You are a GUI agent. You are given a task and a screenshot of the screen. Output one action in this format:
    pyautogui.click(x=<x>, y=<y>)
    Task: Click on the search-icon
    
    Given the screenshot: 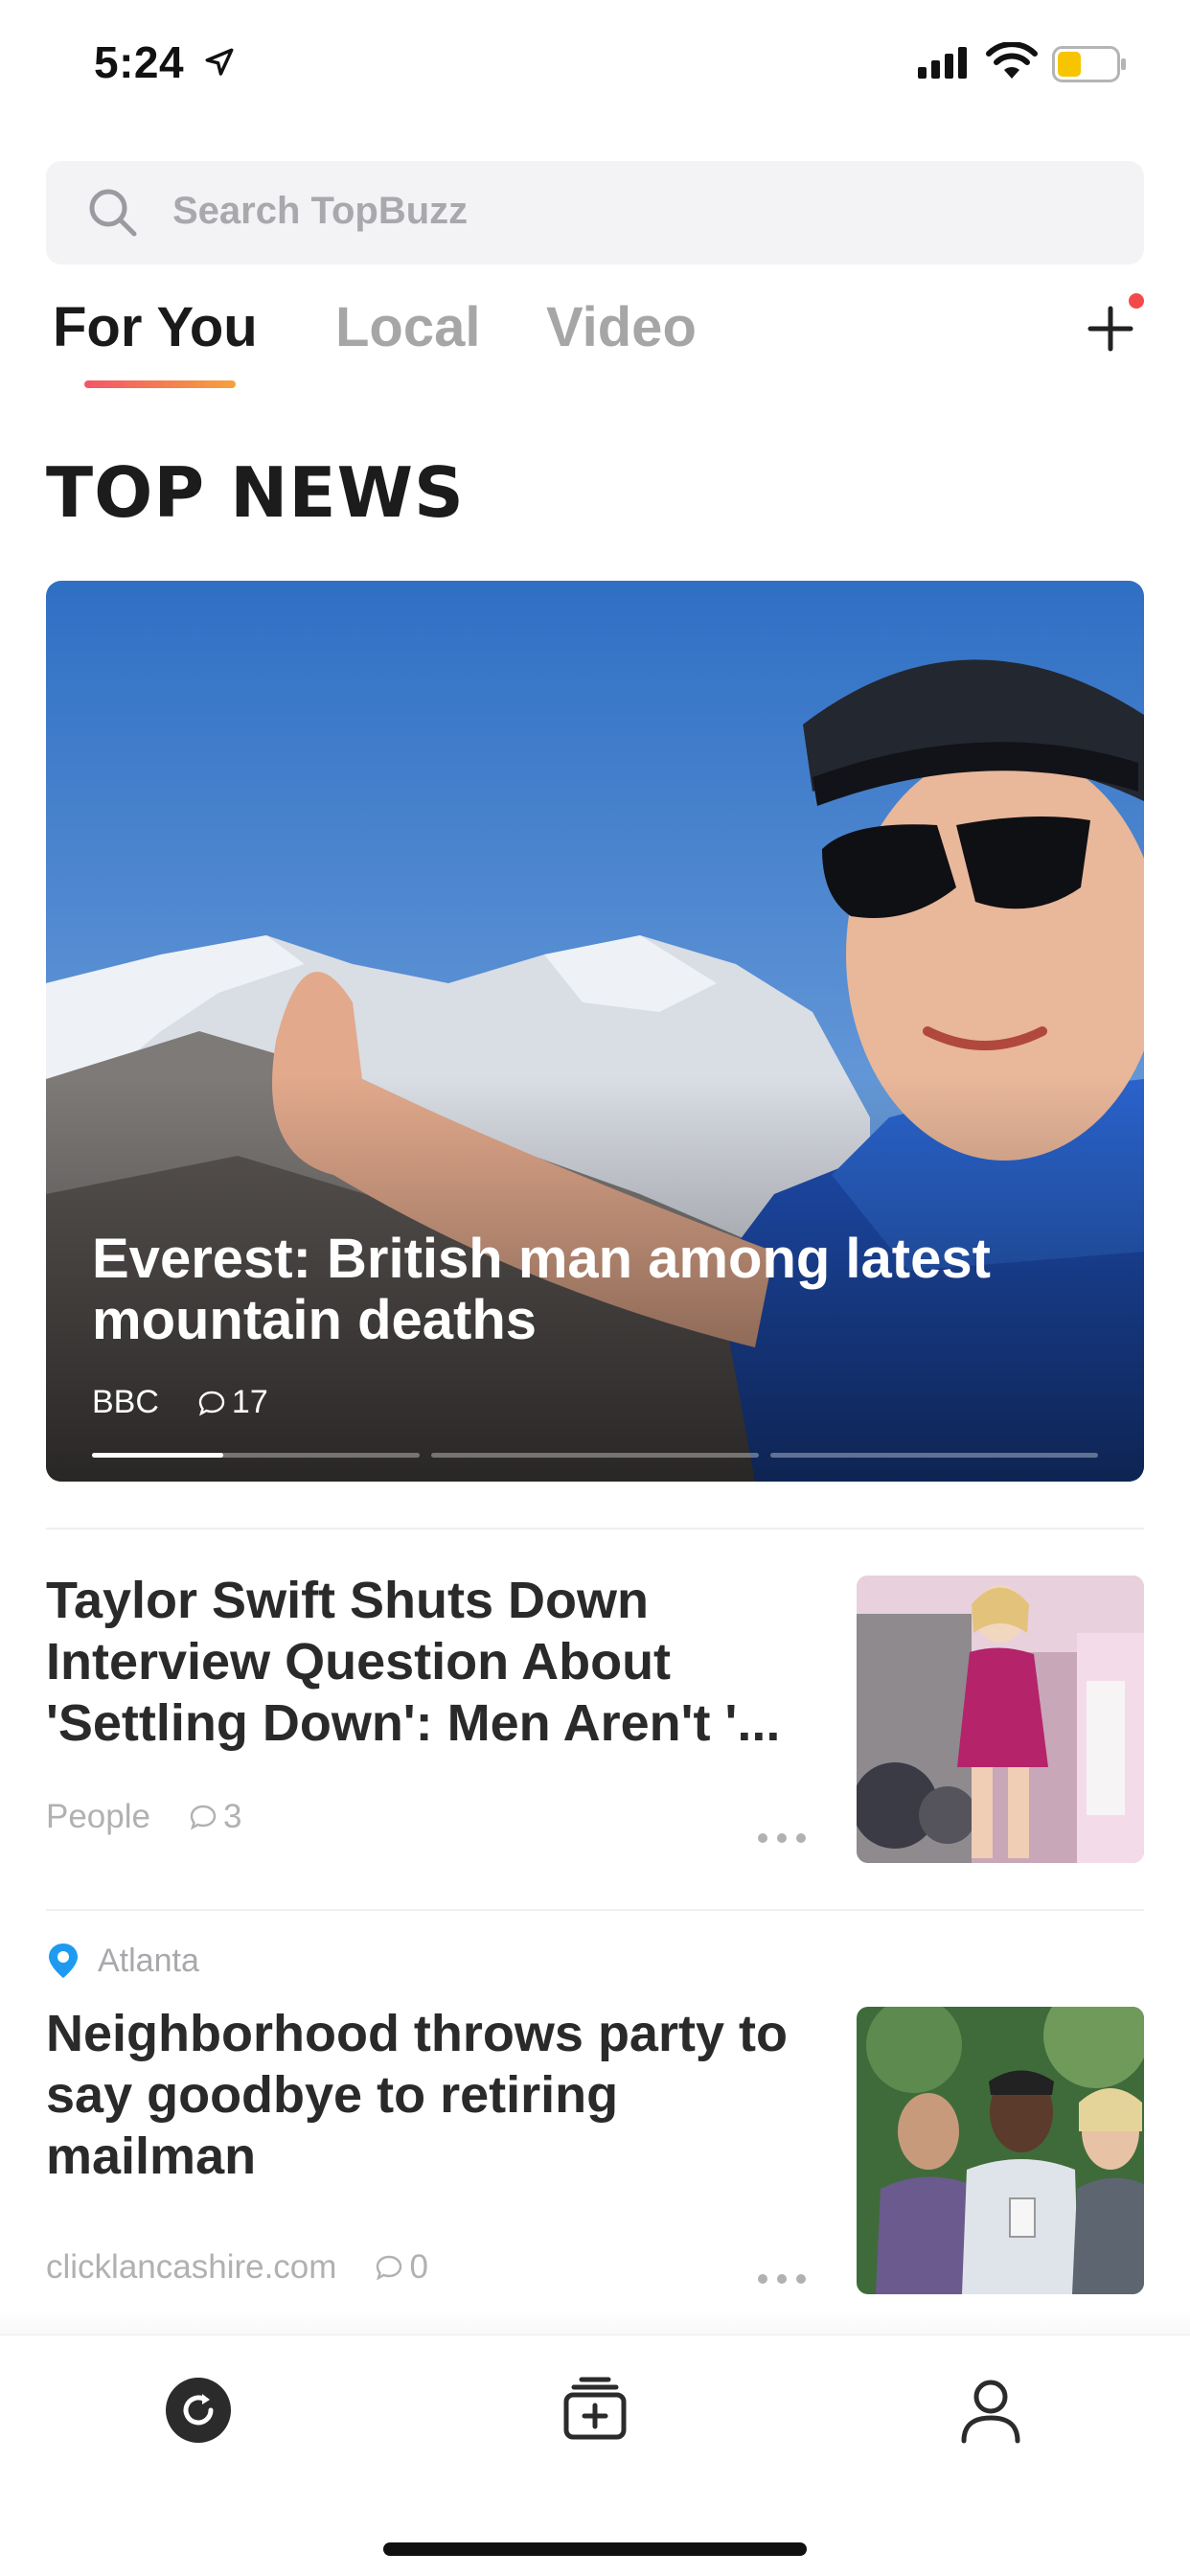 What is the action you would take?
    pyautogui.click(x=113, y=213)
    